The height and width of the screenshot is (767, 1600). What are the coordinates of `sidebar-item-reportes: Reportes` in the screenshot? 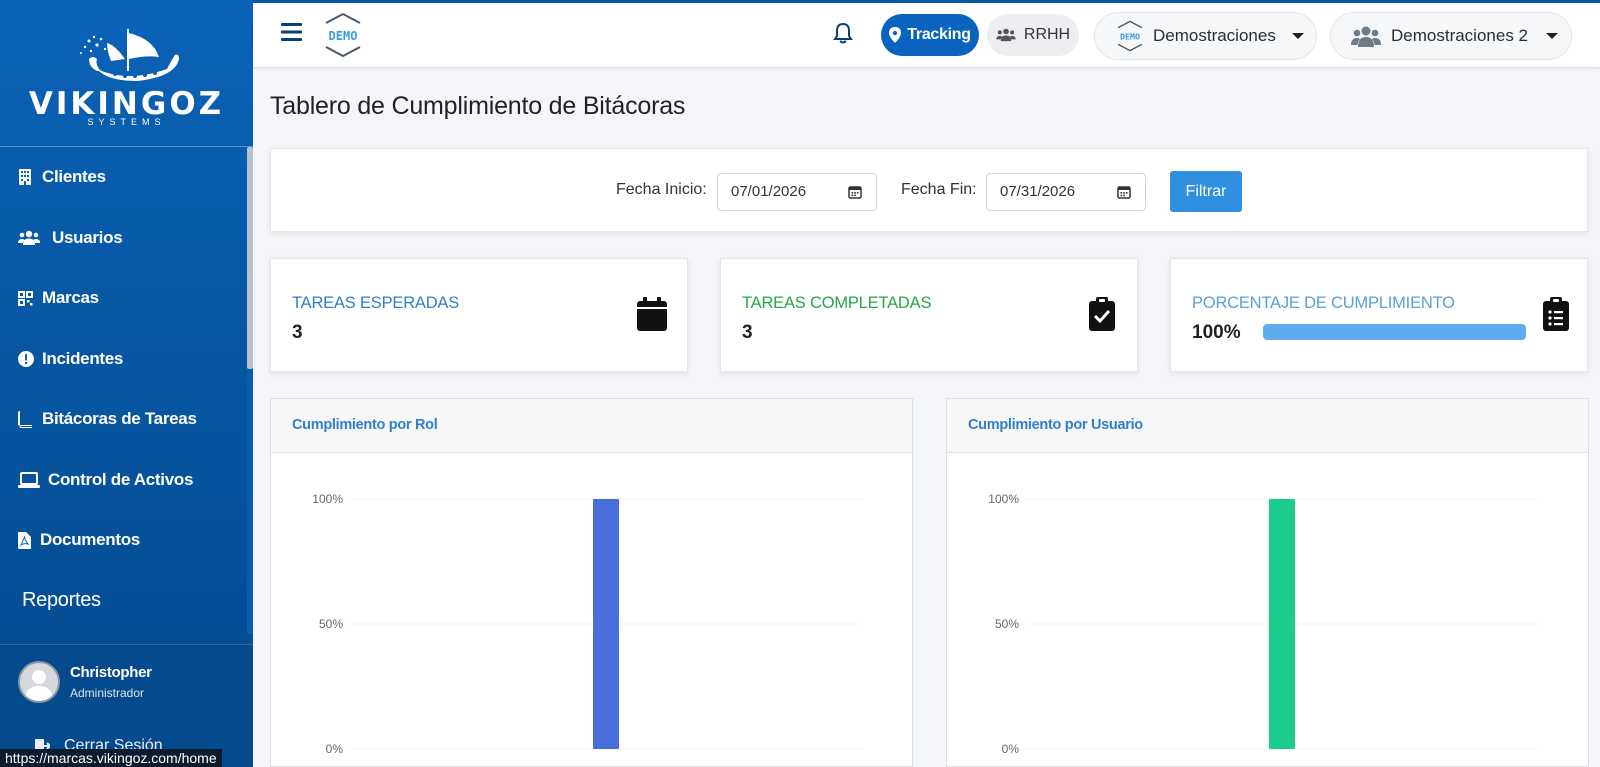 It's located at (123, 601).